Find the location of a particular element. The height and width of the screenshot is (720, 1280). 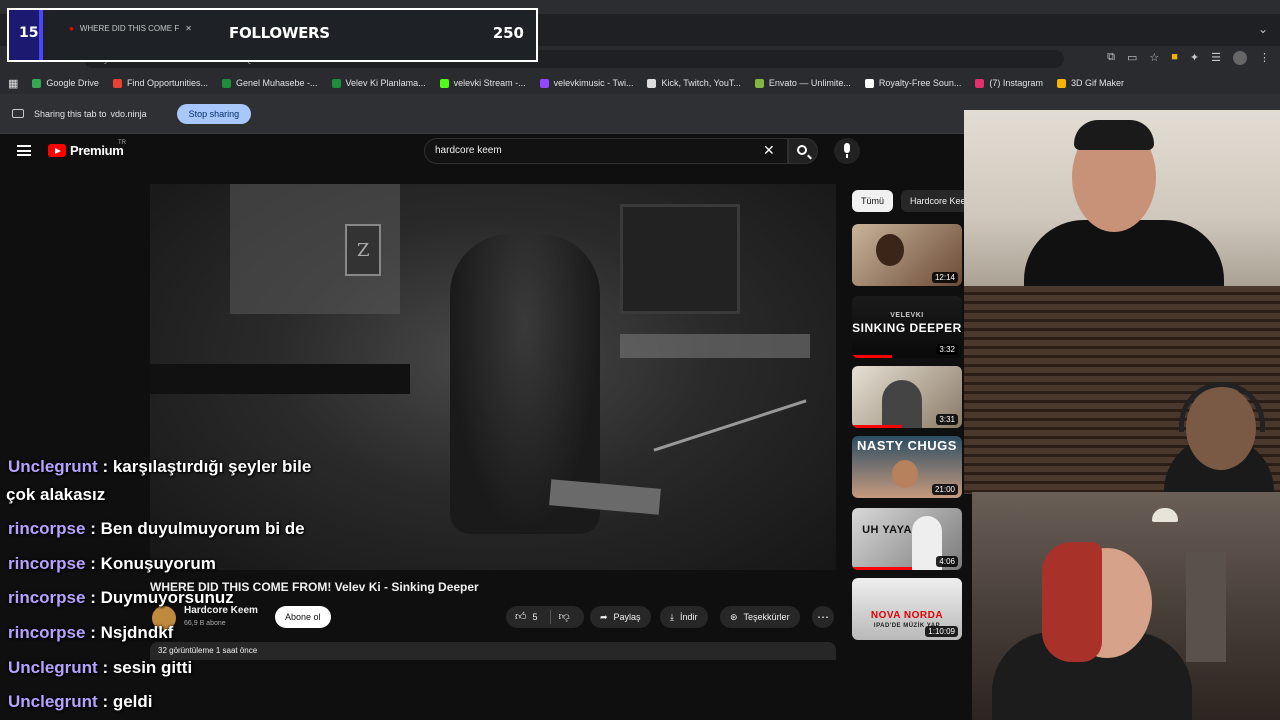

browser-tab: ● WHERE DID THIS COME F ✕ is located at coordinates (130, 28).